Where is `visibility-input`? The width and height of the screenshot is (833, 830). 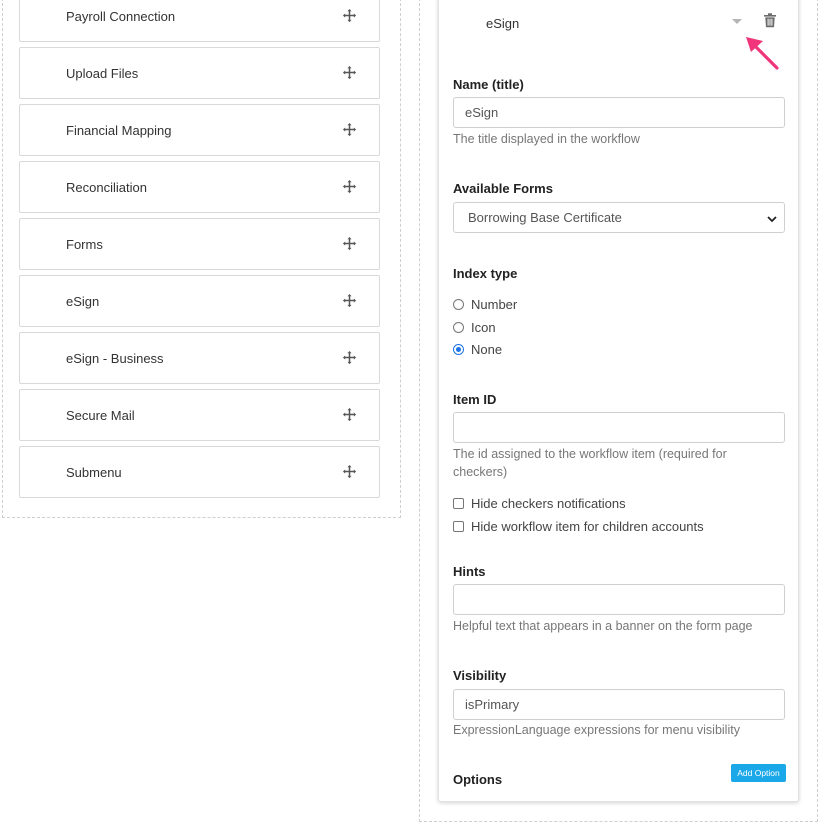
visibility-input is located at coordinates (619, 704).